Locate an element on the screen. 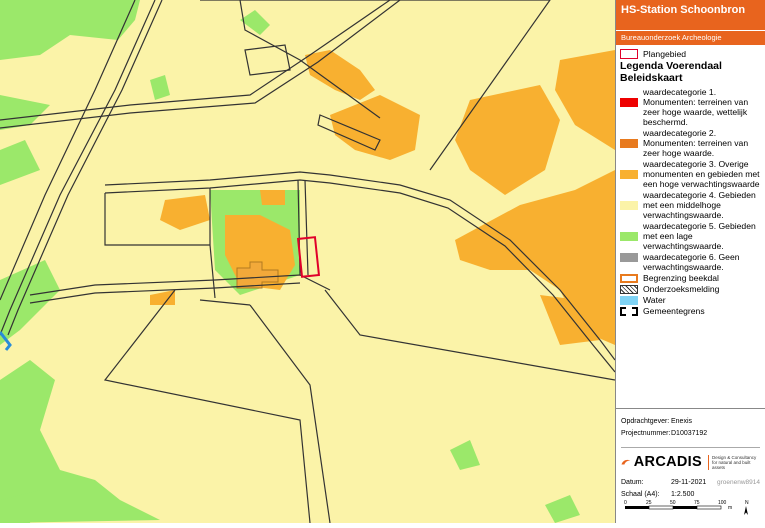 This screenshot has height=528, width=765. scale-bar: 0 25 50 75 100 m N is located at coordinates (691, 510).